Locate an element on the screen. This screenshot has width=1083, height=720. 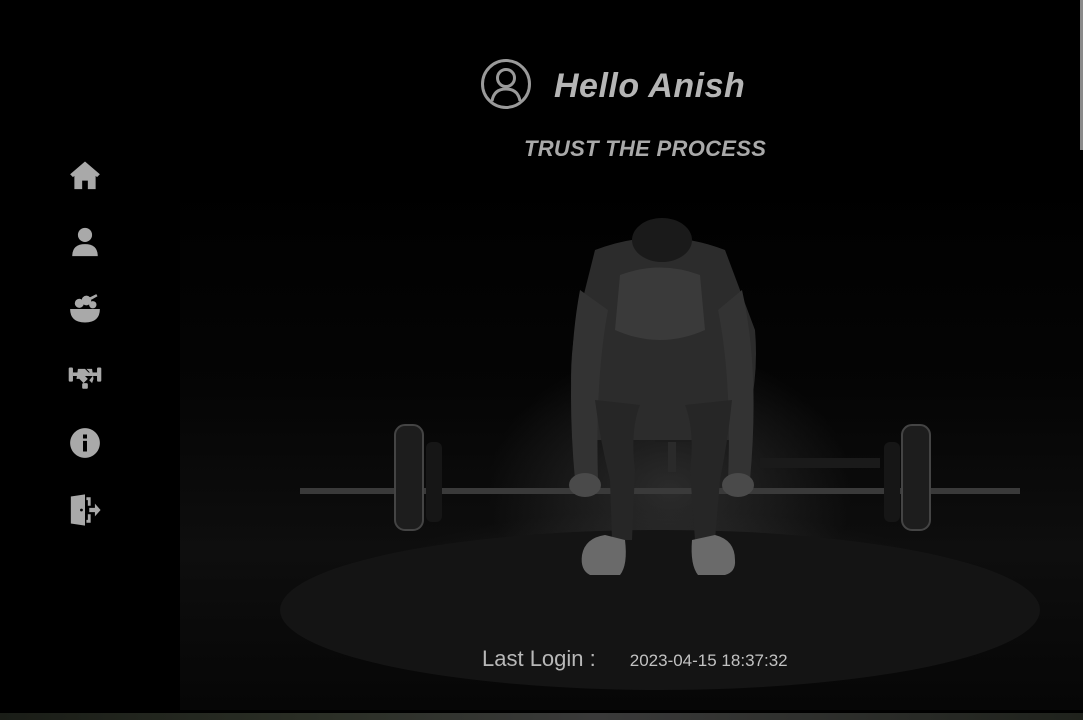
nav-about is located at coordinates (85, 443).